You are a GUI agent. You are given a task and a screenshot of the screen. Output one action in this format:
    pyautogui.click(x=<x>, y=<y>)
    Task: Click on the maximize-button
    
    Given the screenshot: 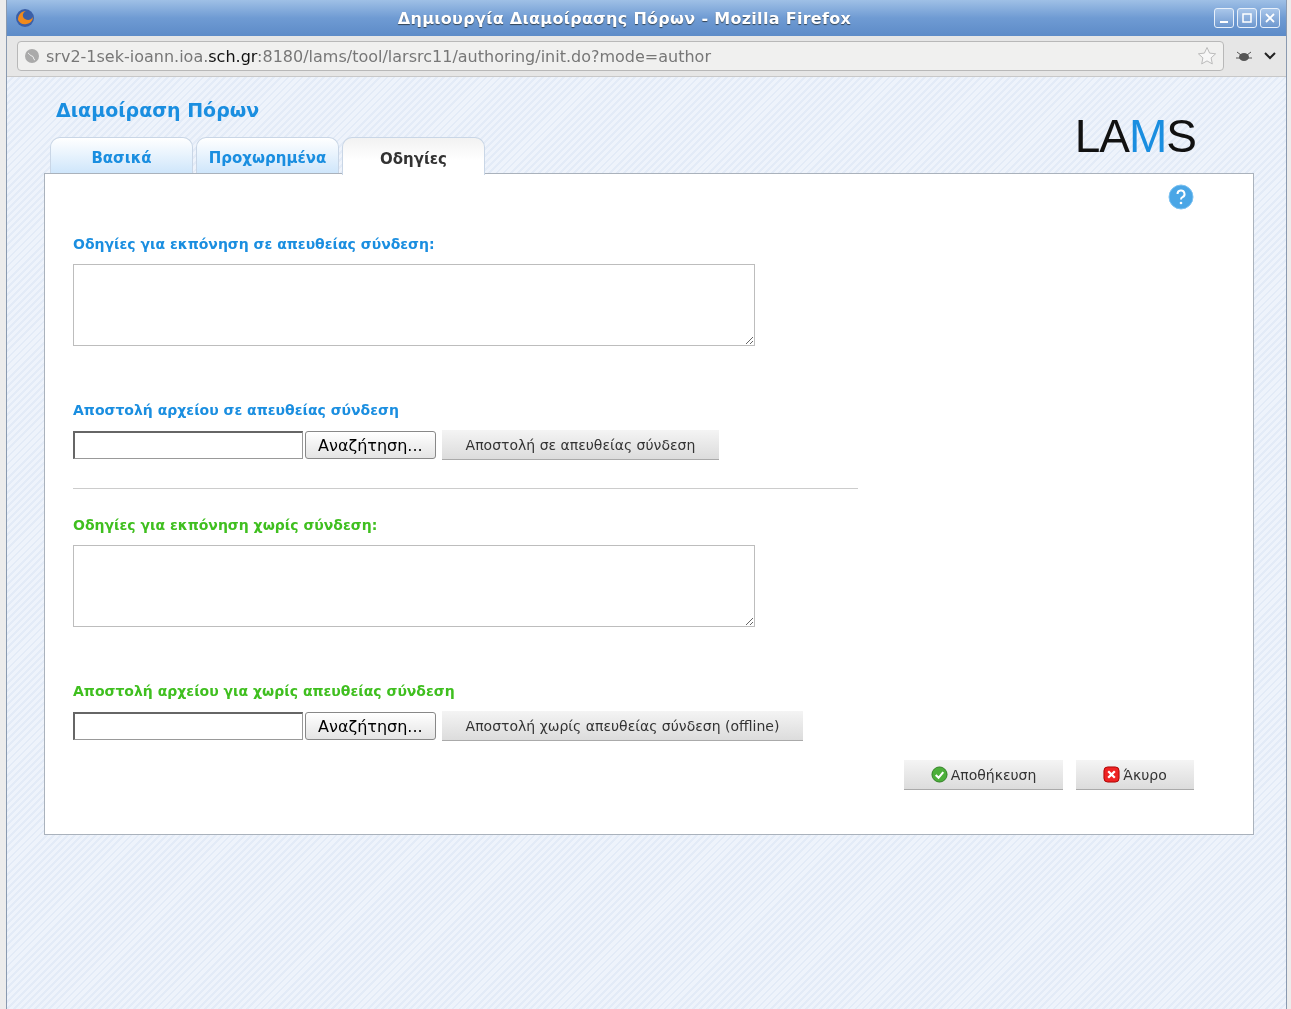 What is the action you would take?
    pyautogui.click(x=1247, y=18)
    